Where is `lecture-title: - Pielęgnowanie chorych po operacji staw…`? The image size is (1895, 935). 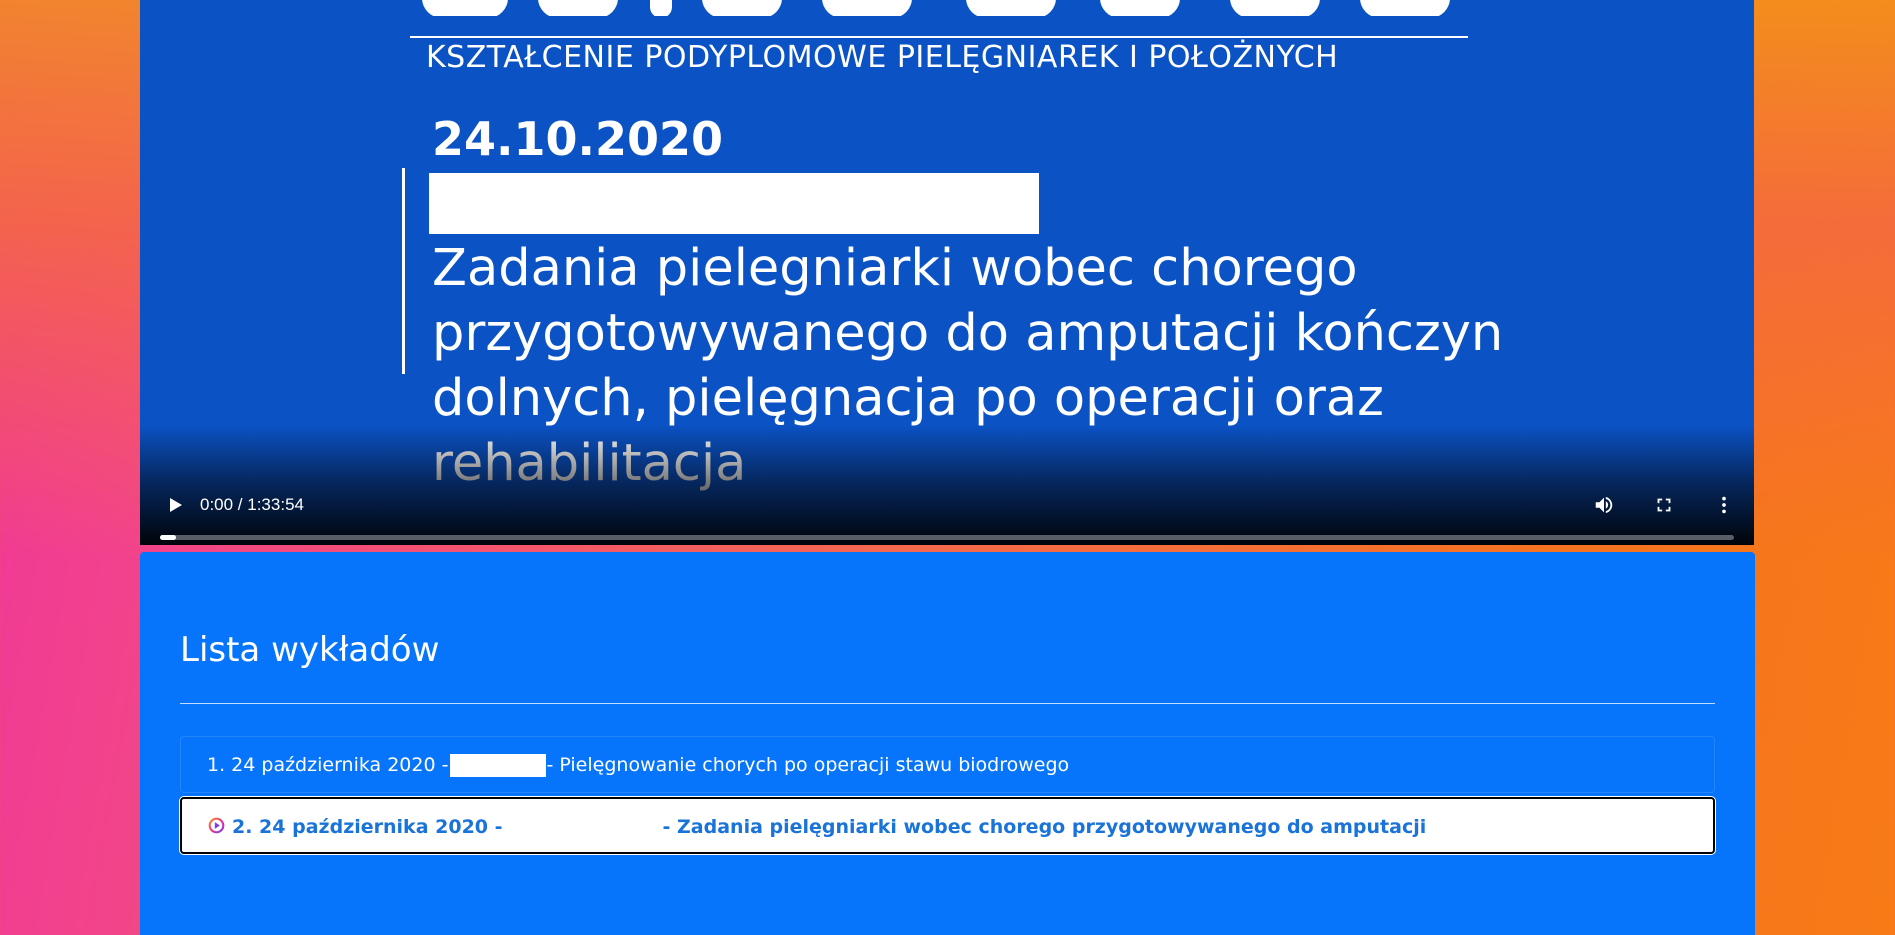 lecture-title: - Pielęgnowanie chorych po operacji staw… is located at coordinates (808, 765).